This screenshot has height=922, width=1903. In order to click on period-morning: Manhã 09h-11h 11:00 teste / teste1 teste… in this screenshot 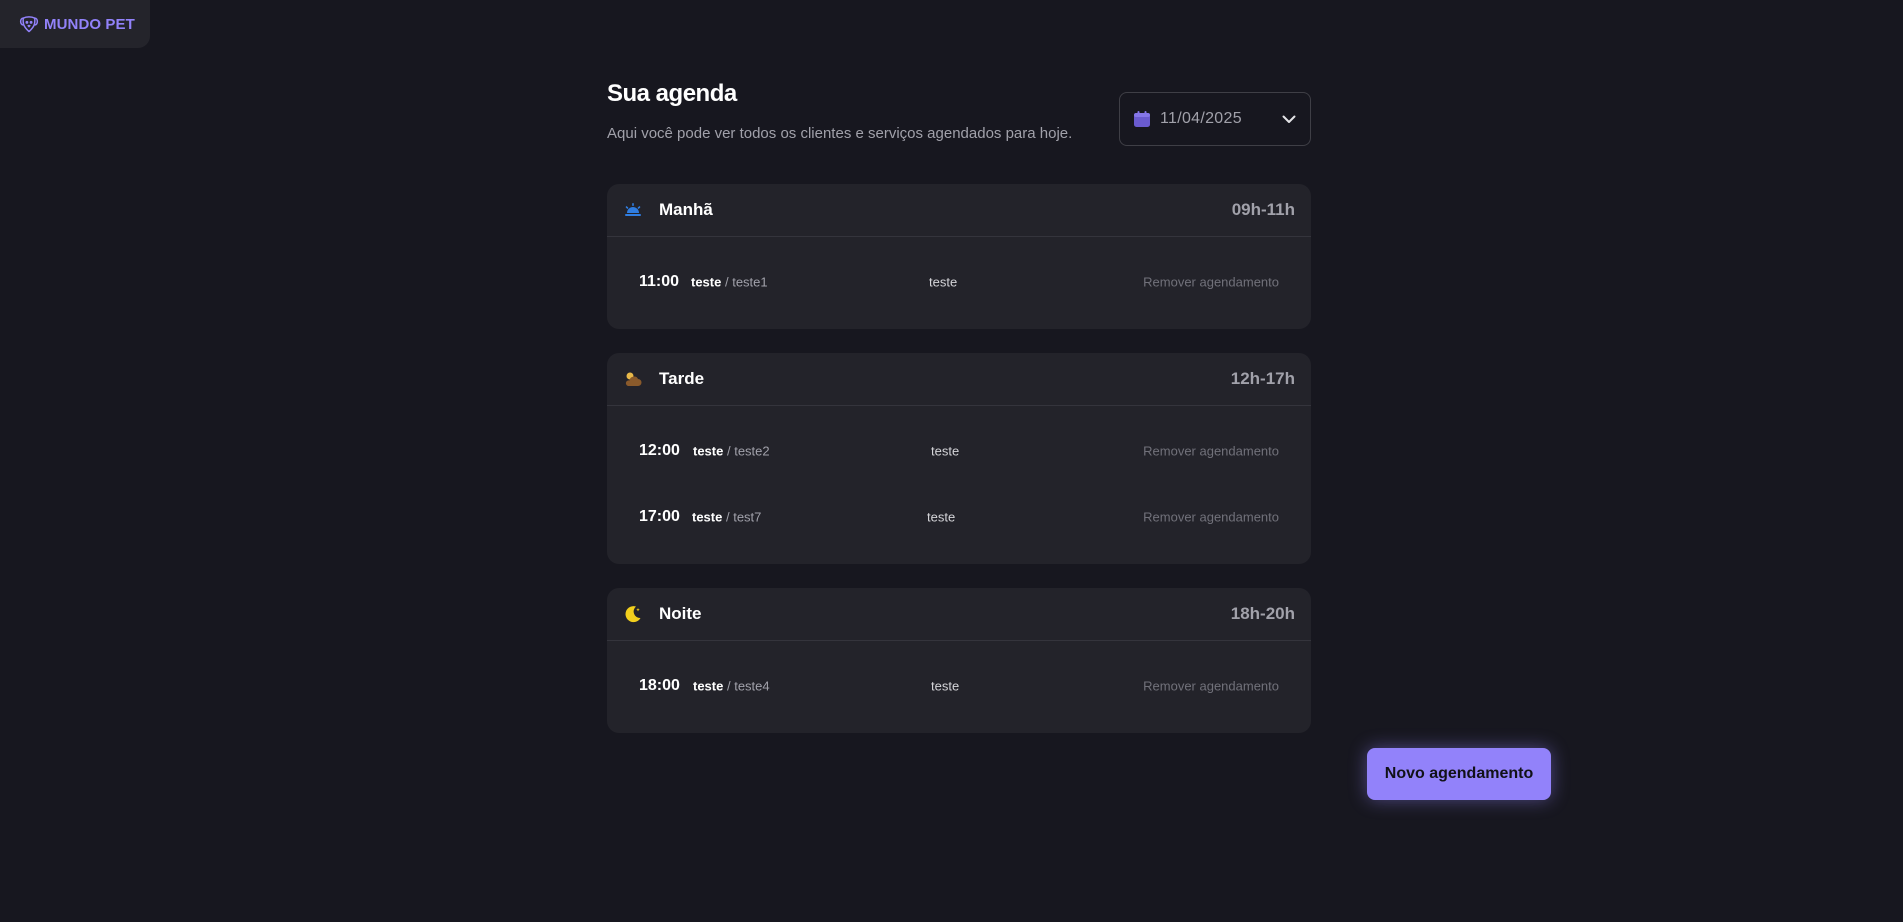, I will do `click(959, 256)`.